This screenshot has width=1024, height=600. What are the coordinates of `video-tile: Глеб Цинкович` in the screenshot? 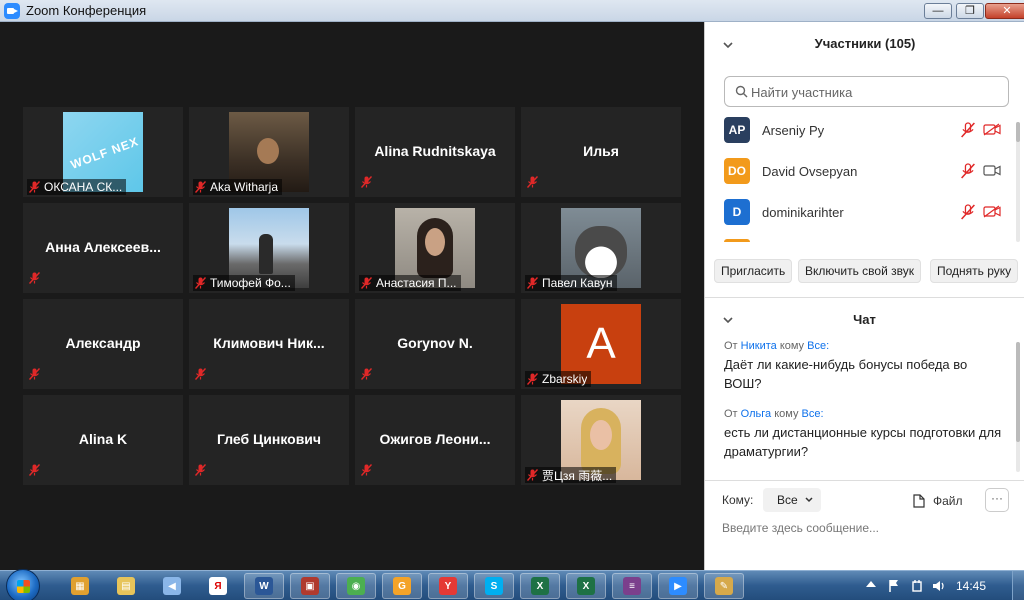 It's located at (269, 440).